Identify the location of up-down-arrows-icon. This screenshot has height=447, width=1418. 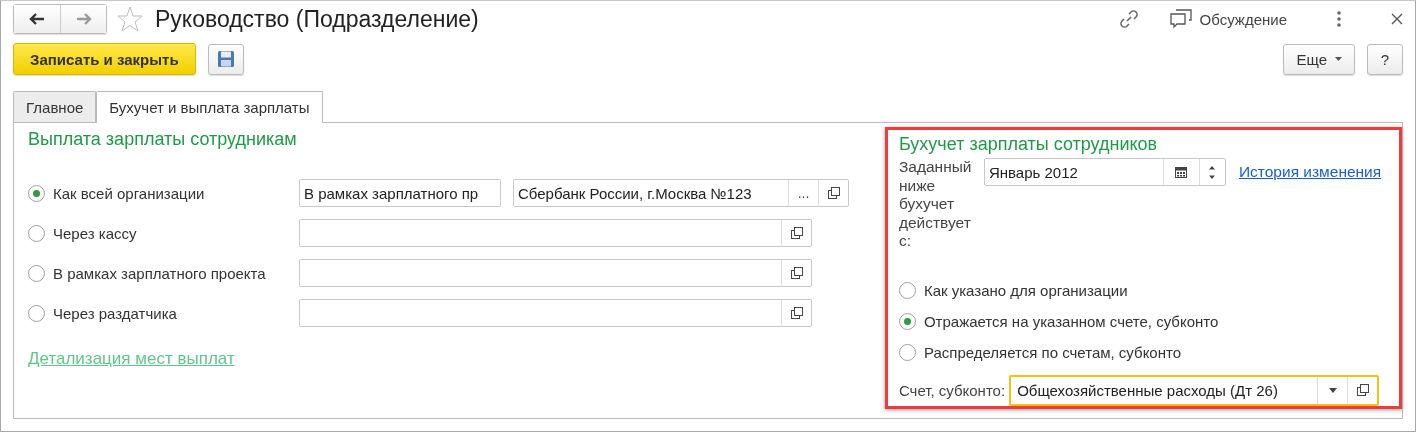
(1212, 172).